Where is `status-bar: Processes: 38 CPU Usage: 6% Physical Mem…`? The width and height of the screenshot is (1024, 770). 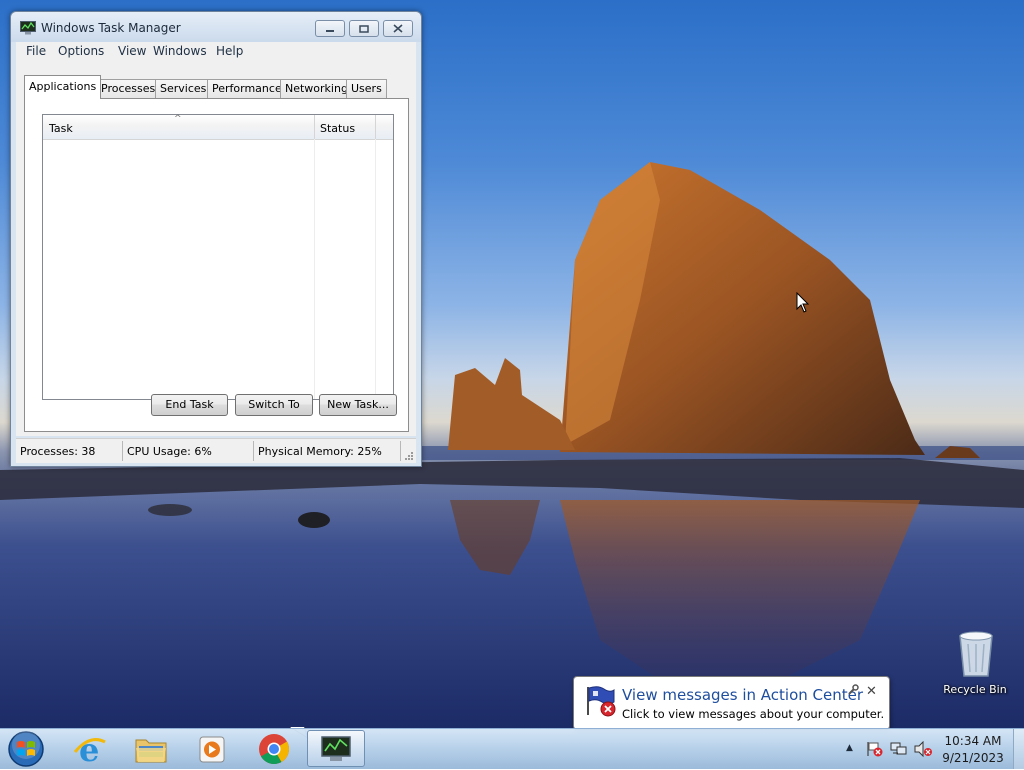 status-bar: Processes: 38 CPU Usage: 6% Physical Mem… is located at coordinates (216, 450).